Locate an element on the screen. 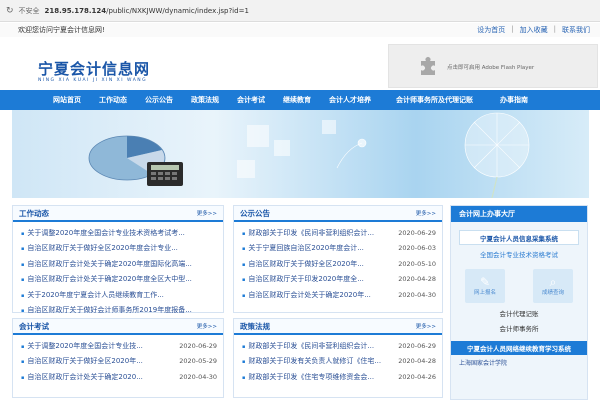 The image size is (600, 400). site-logo-title: 宁夏会计信息网 is located at coordinates (94, 68).